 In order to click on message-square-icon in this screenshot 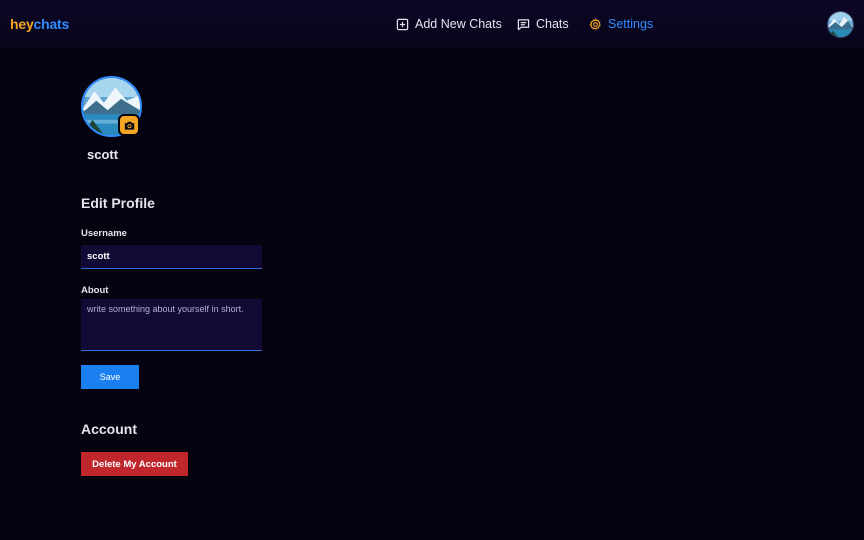, I will do `click(523, 24)`.